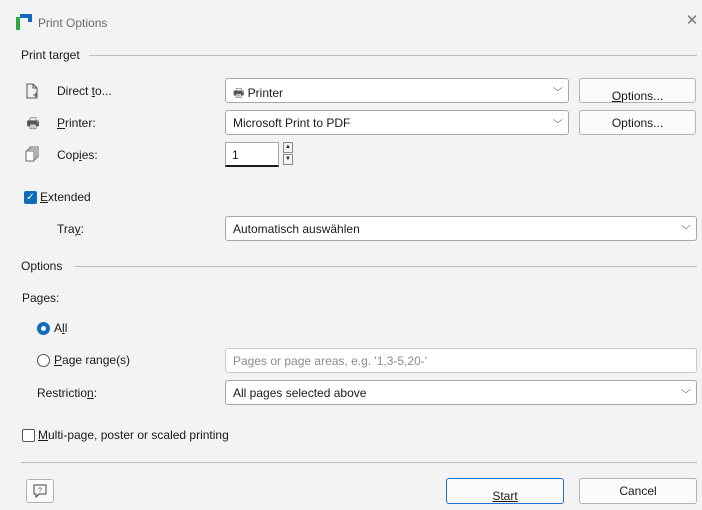 This screenshot has width=702, height=510. What do you see at coordinates (32, 91) in the screenshot?
I see `document-arrow-icon` at bounding box center [32, 91].